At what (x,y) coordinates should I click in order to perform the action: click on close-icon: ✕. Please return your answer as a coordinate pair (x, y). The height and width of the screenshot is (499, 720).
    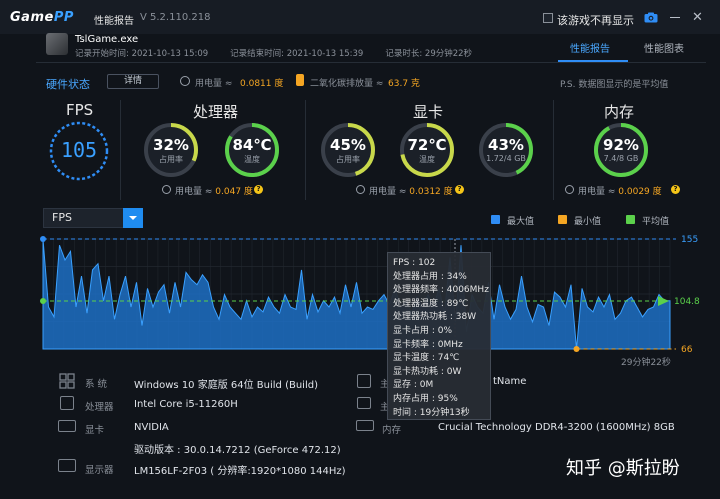
    Looking at the image, I should click on (697, 17).